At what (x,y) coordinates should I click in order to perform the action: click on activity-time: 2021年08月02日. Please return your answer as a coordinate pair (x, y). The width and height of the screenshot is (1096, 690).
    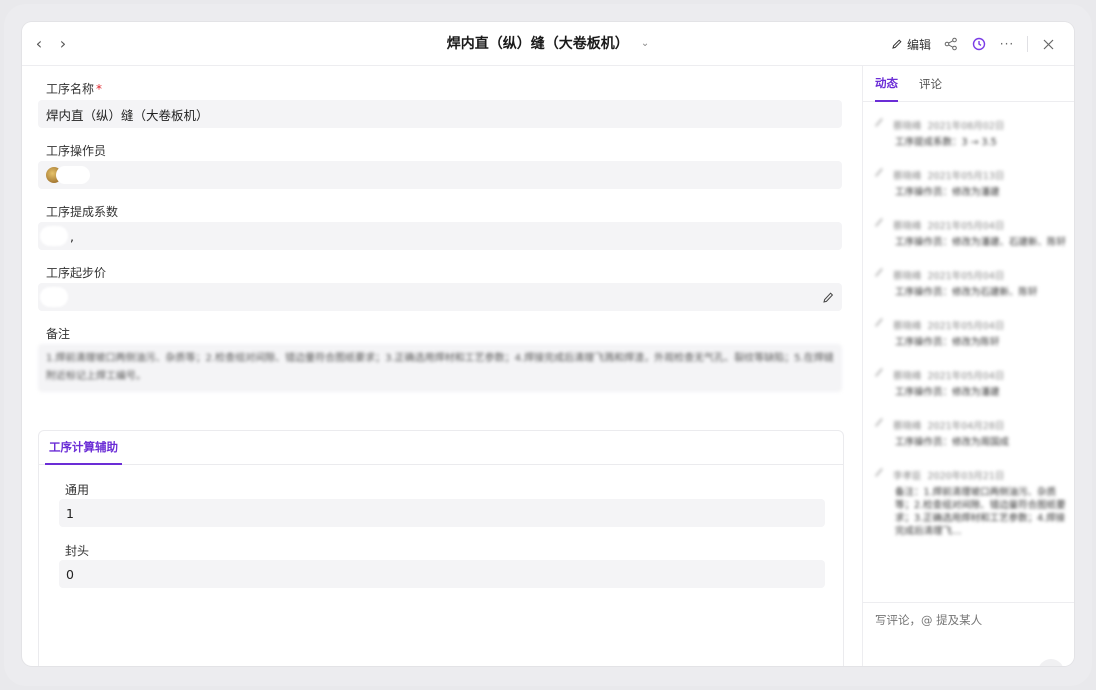
    Looking at the image, I should click on (966, 126).